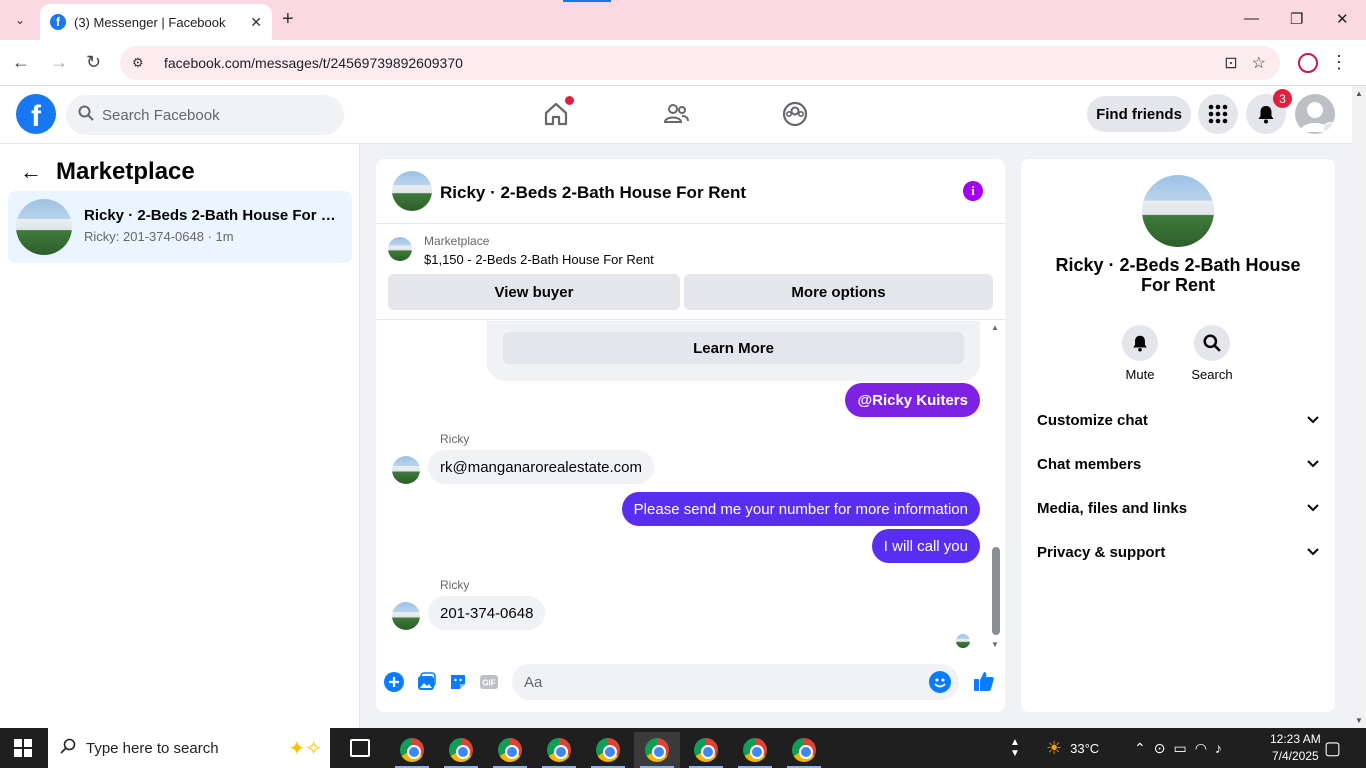  Describe the element at coordinates (125, 171) in the screenshot. I see `sidebar-title: Marketplace` at that location.